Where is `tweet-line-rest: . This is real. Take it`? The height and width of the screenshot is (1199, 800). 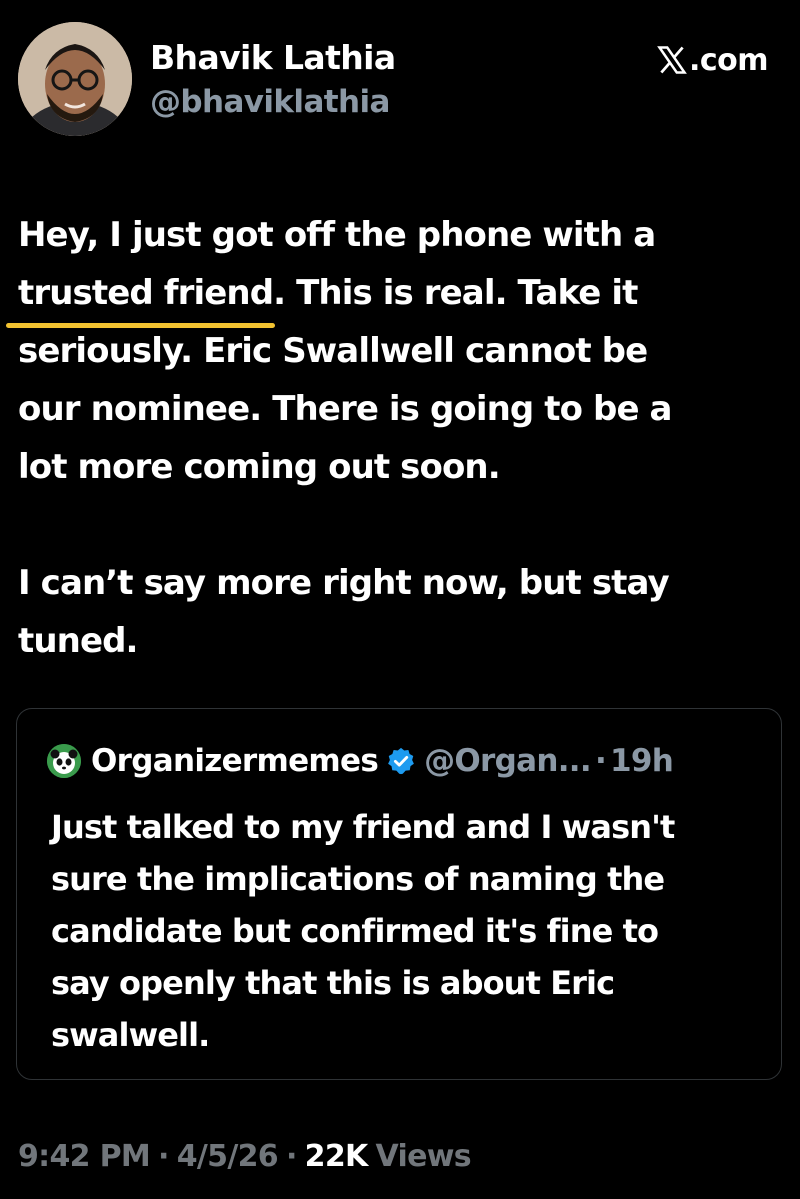 tweet-line-rest: . This is real. Take it is located at coordinates (455, 293).